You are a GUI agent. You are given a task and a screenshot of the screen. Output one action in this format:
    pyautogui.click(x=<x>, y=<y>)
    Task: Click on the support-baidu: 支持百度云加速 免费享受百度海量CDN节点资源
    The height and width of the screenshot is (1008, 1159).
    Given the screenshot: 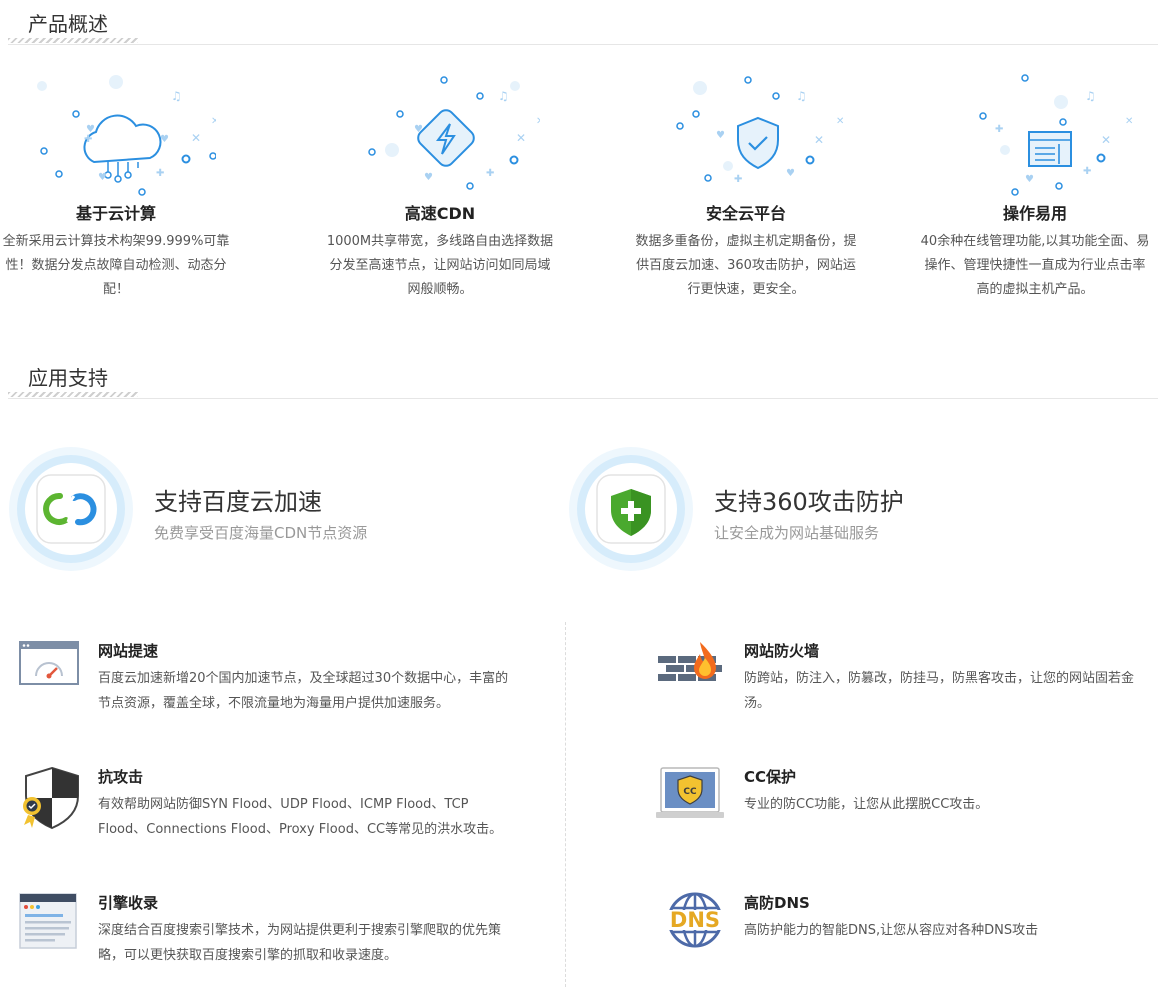 What is the action you would take?
    pyautogui.click(x=268, y=511)
    